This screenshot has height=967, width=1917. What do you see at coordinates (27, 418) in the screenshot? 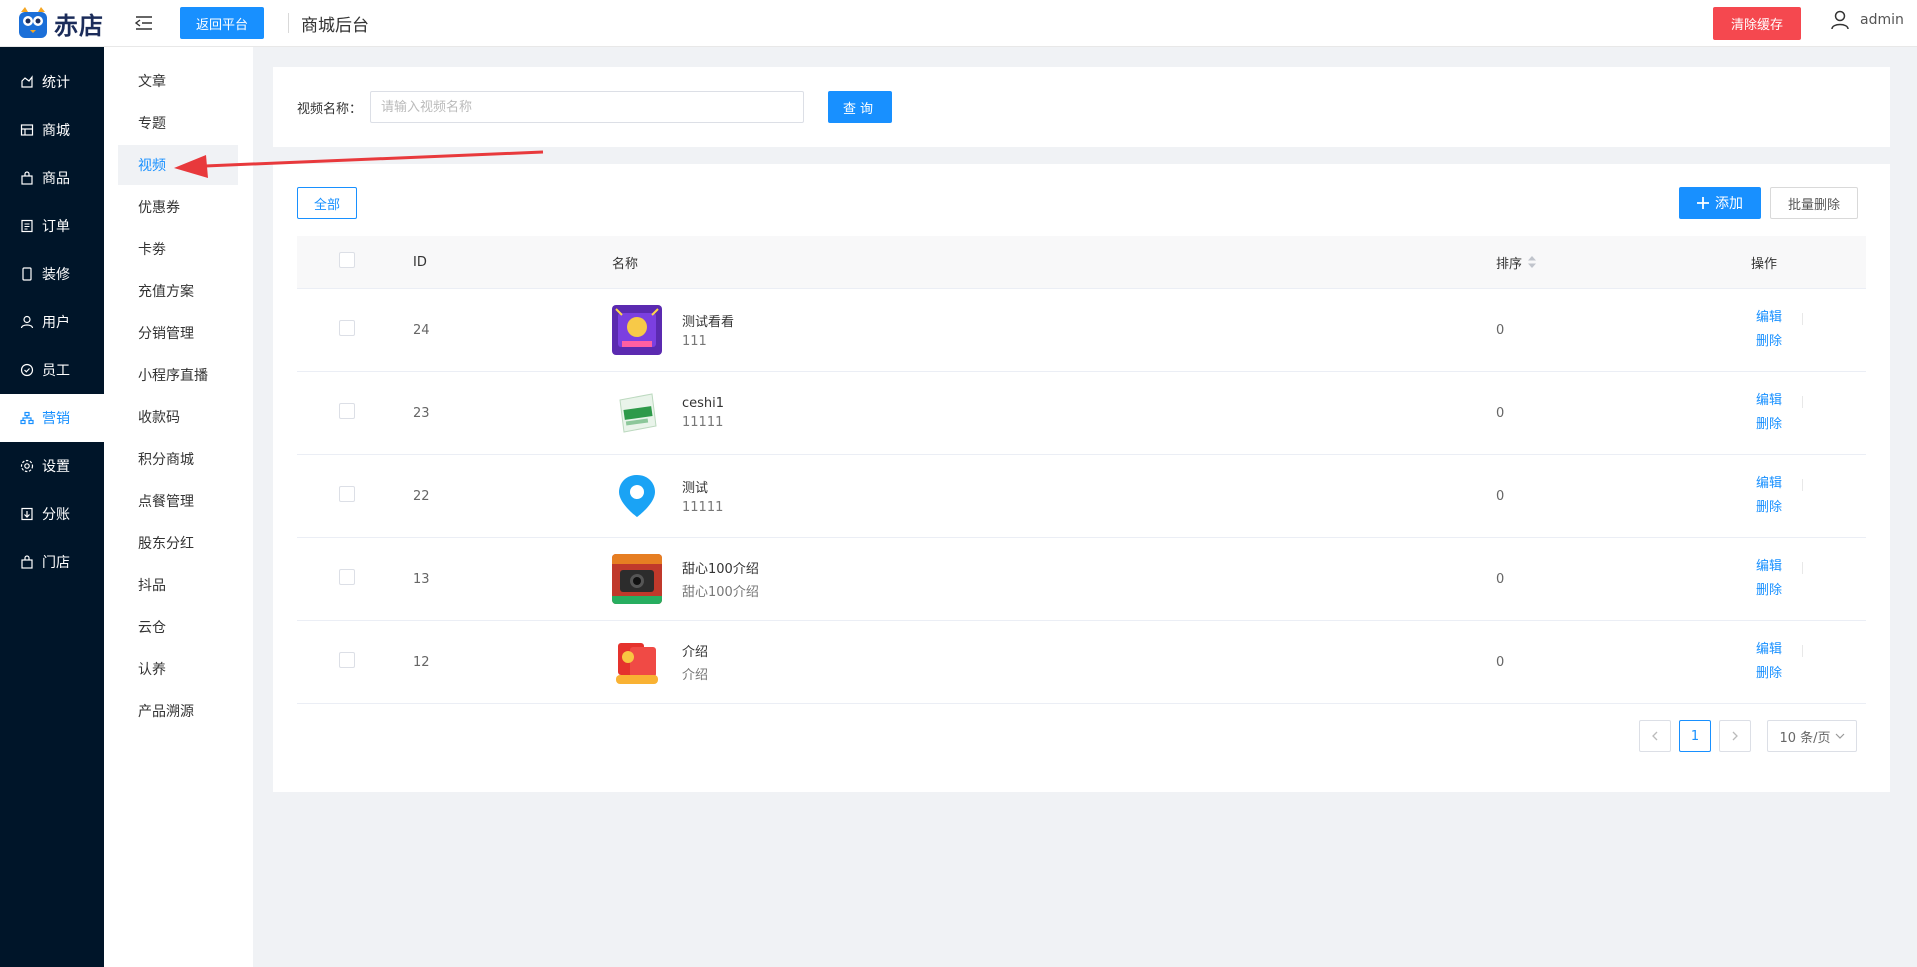
I see `network-icon` at bounding box center [27, 418].